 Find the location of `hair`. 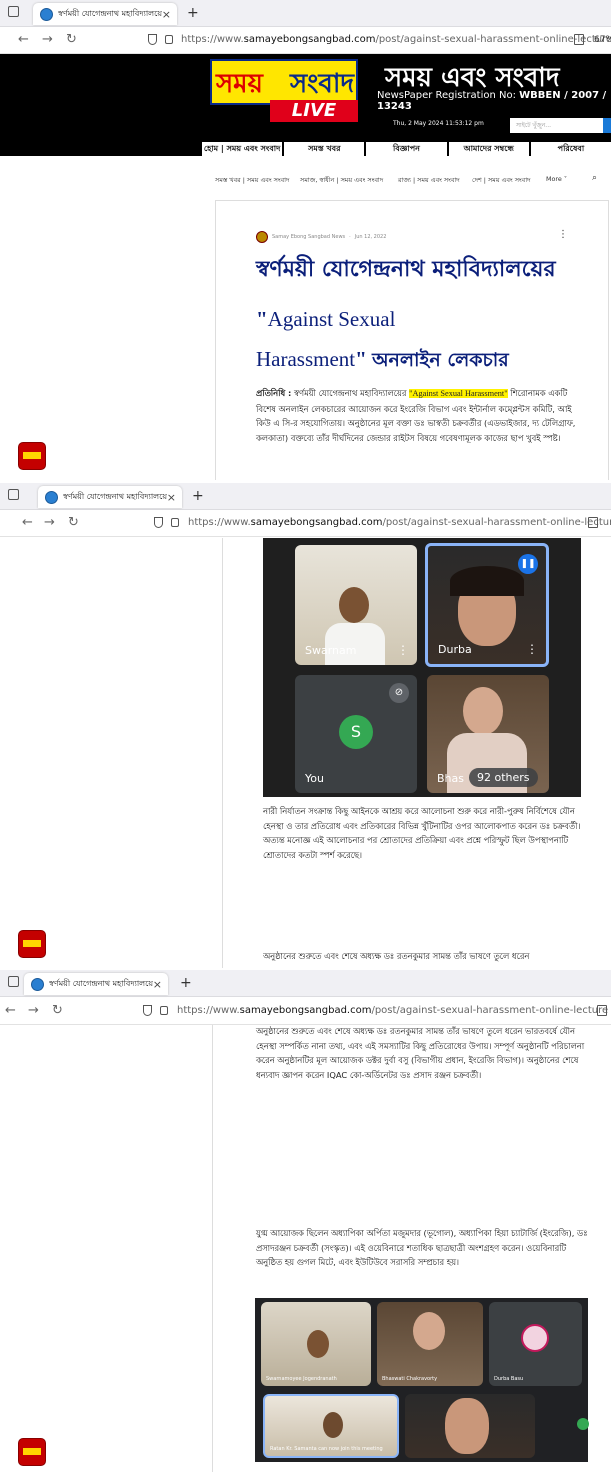

hair is located at coordinates (487, 581).